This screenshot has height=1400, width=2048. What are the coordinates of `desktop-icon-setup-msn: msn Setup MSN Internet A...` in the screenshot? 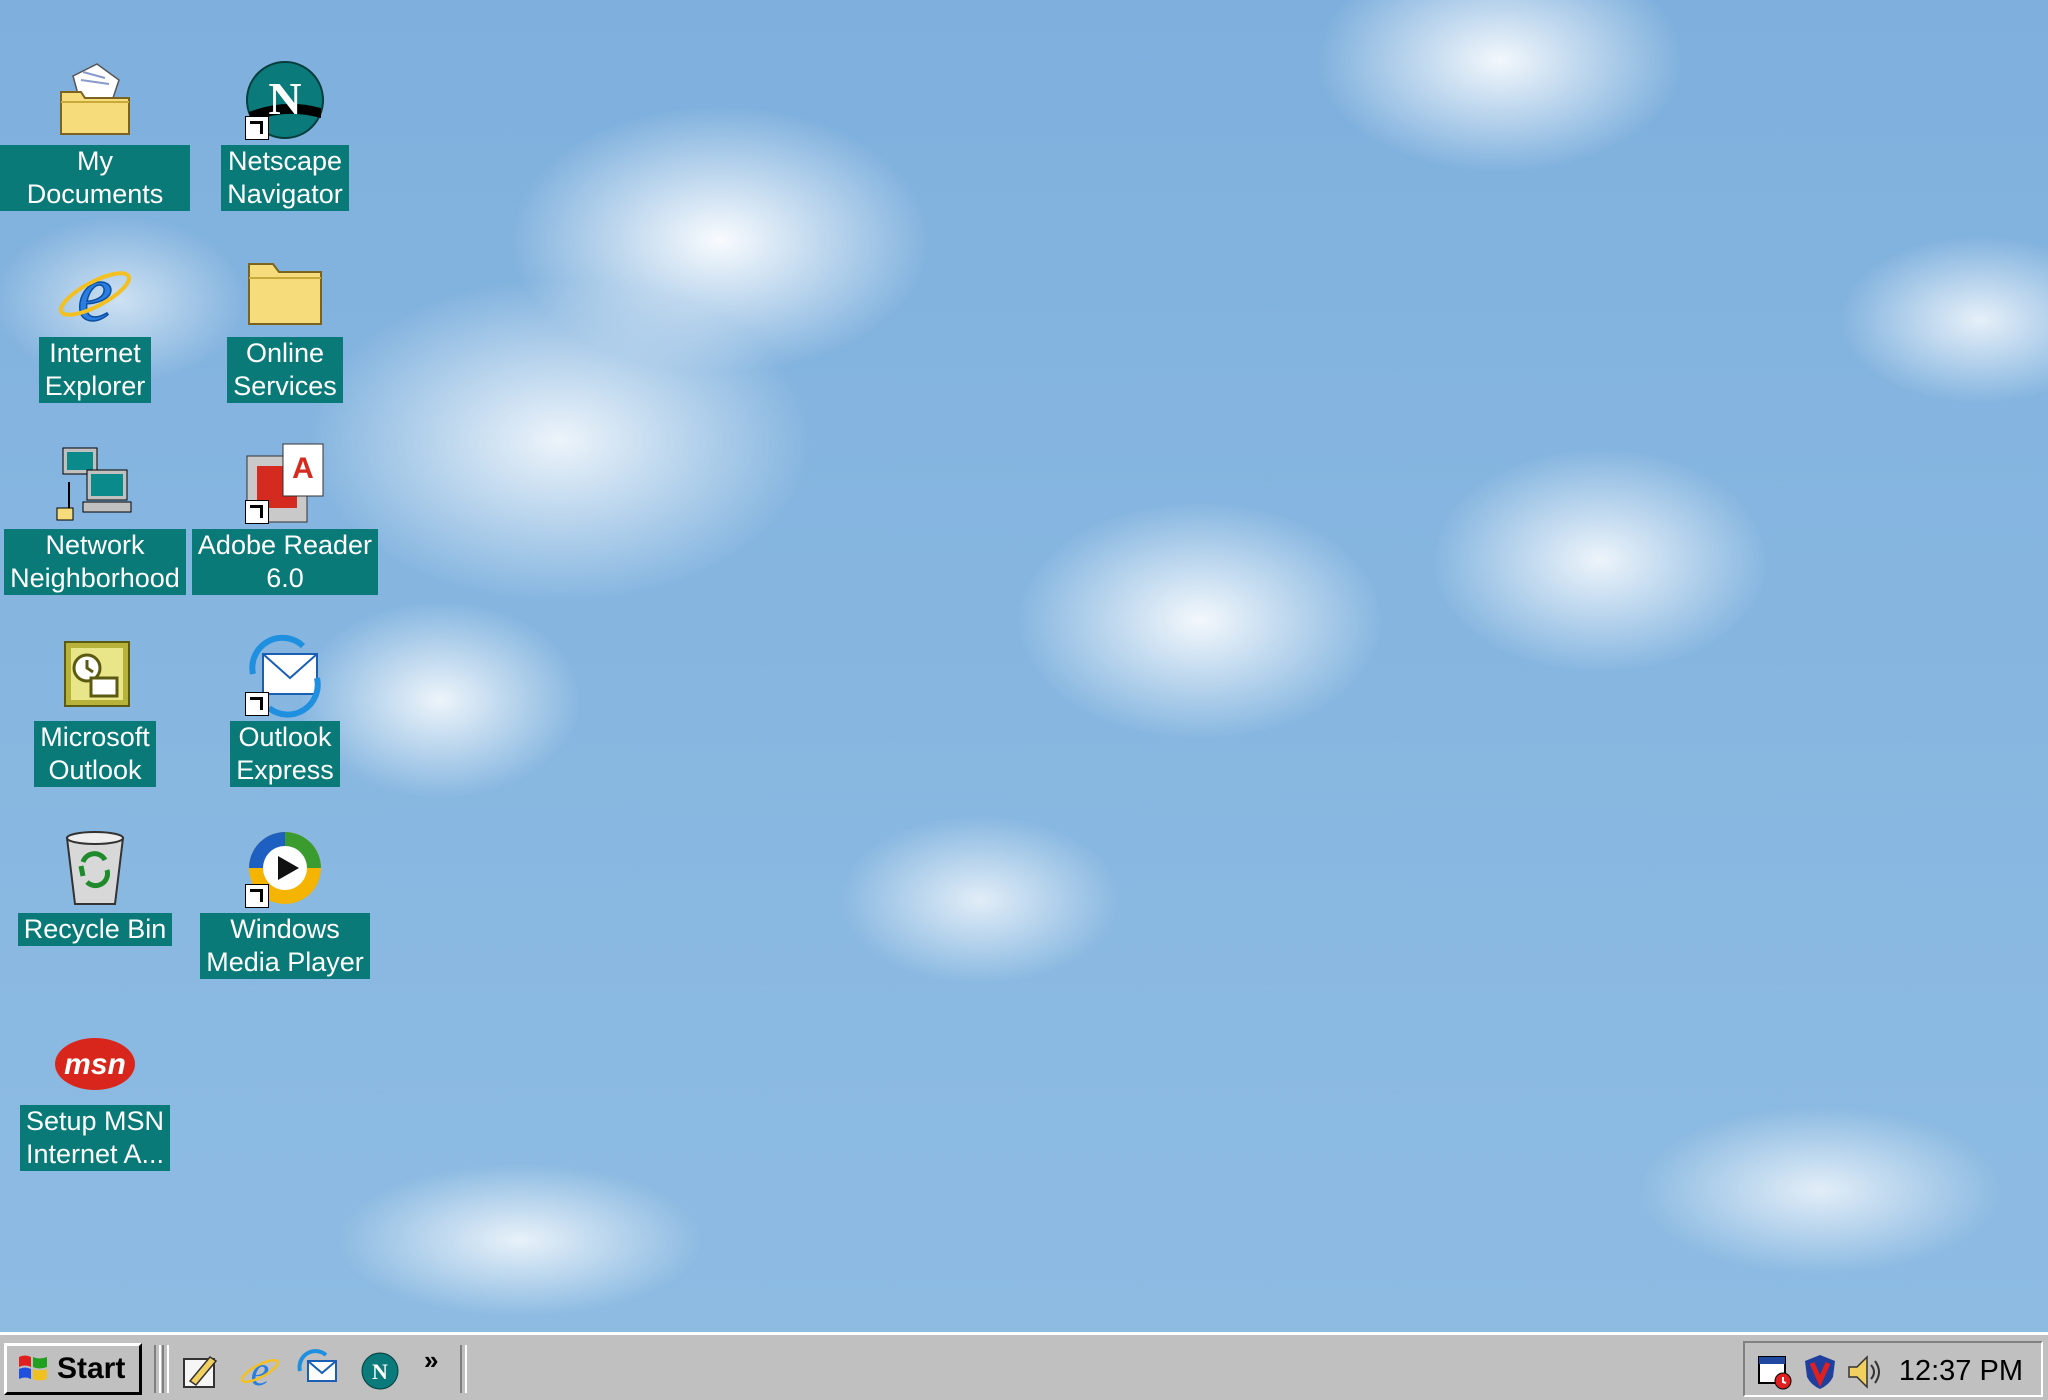 It's located at (95, 1094).